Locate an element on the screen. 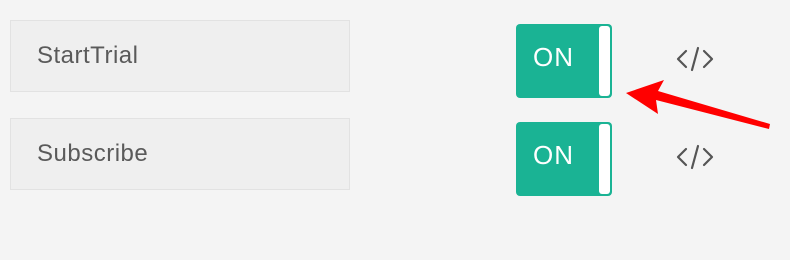 Image resolution: width=790 pixels, height=260 pixels. event-name-field: Subscribe is located at coordinates (180, 154).